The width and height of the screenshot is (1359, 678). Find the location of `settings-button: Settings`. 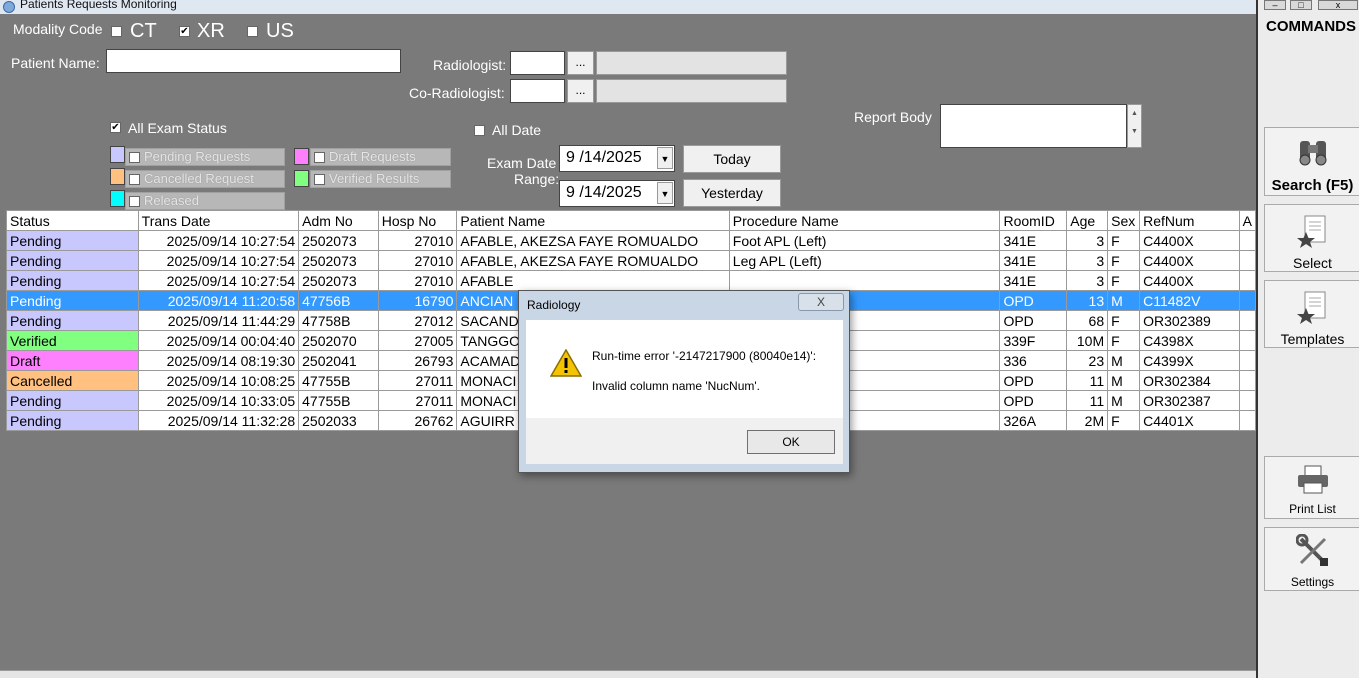

settings-button: Settings is located at coordinates (1311, 559).